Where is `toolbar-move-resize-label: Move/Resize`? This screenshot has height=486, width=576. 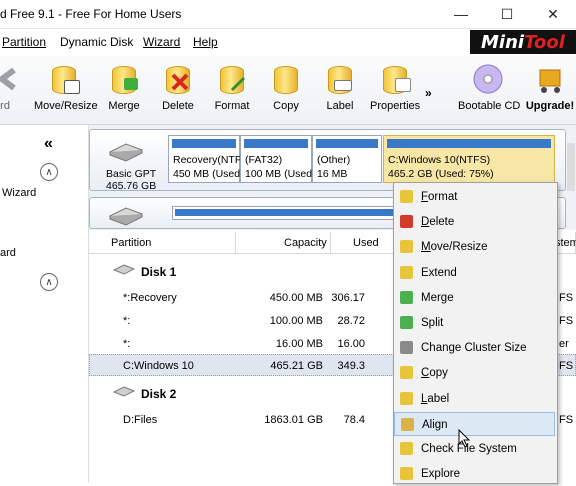
toolbar-move-resize-label: Move/Resize is located at coordinates (66, 106).